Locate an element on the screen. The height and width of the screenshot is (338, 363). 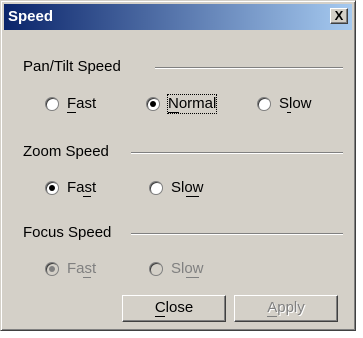
close-button-label: Close is located at coordinates (174, 307).